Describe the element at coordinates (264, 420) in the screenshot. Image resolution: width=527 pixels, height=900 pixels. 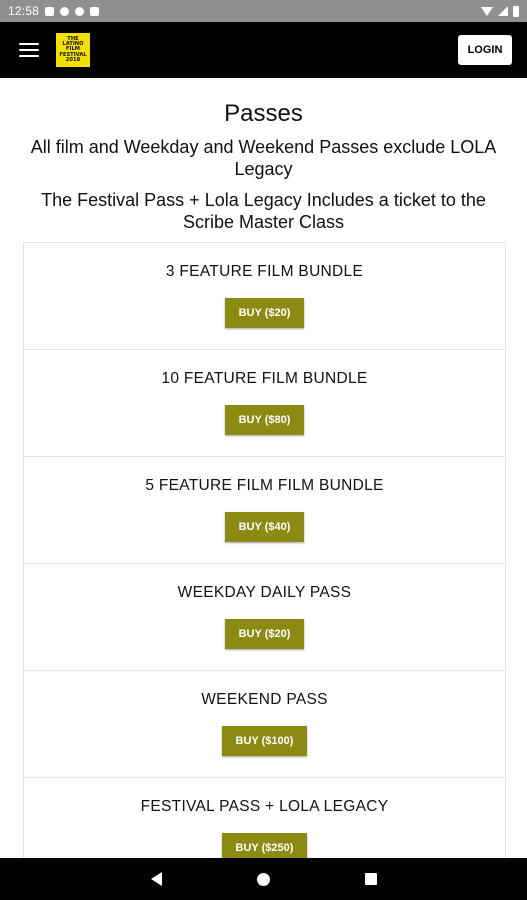
I see `buy-button: BUY ($80)` at that location.